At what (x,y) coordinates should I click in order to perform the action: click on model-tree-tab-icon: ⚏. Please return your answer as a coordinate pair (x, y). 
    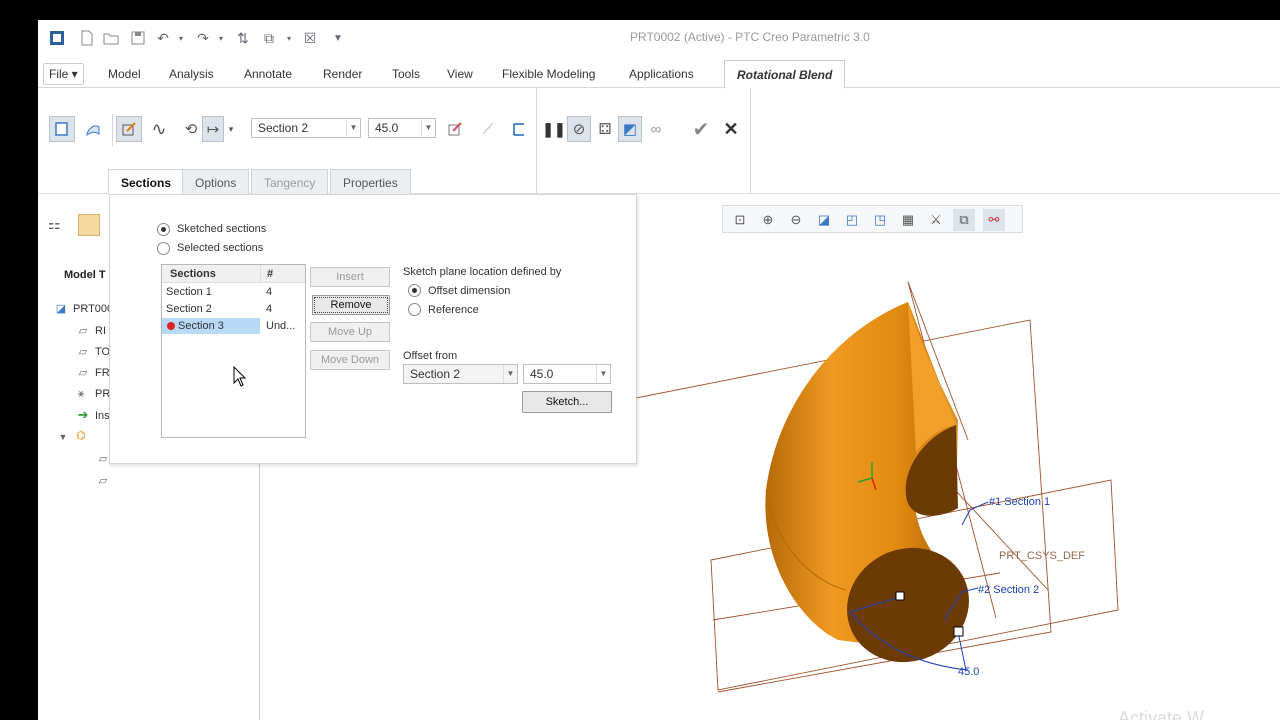
    Looking at the image, I should click on (58, 226).